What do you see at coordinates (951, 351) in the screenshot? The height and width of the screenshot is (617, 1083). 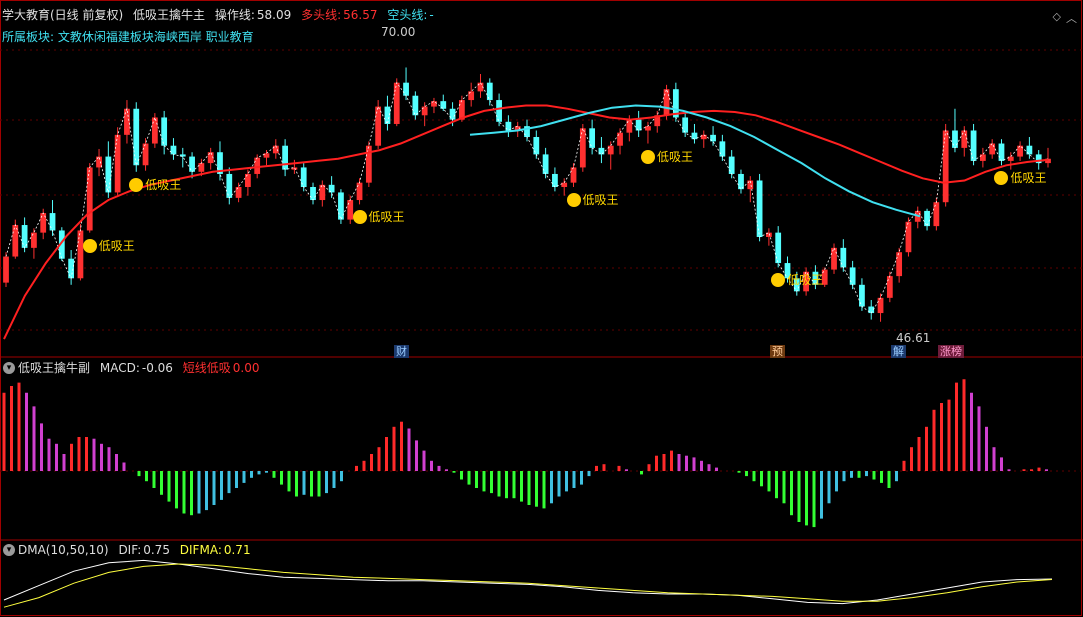 I see `event-tag-zhangbang: 涨榜` at bounding box center [951, 351].